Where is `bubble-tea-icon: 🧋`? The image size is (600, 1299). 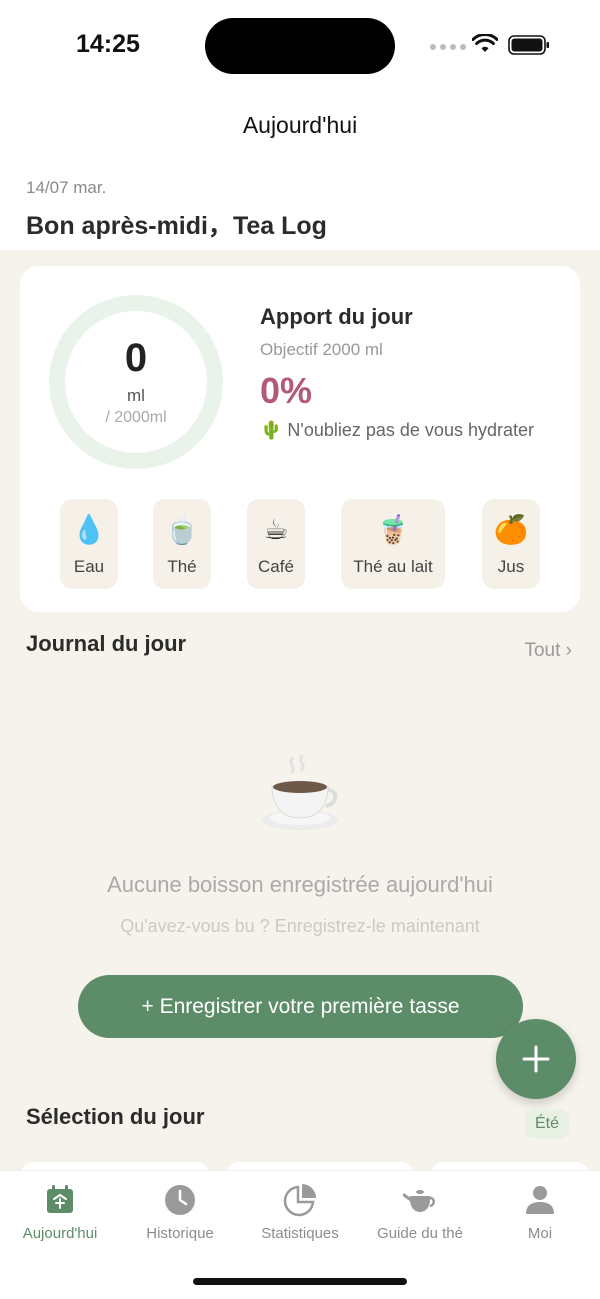 bubble-tea-icon: 🧋 is located at coordinates (393, 529).